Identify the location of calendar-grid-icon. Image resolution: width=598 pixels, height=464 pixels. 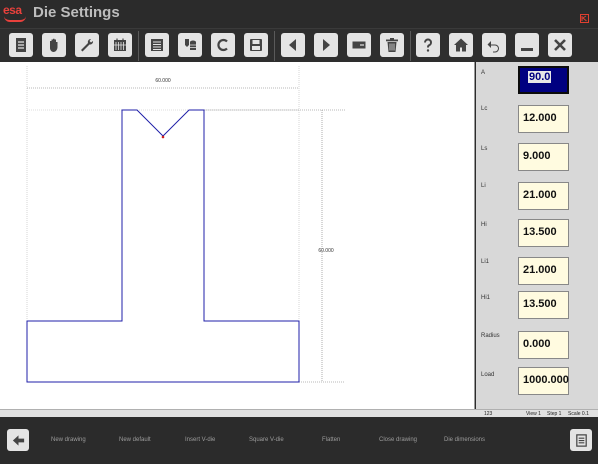
(120, 44).